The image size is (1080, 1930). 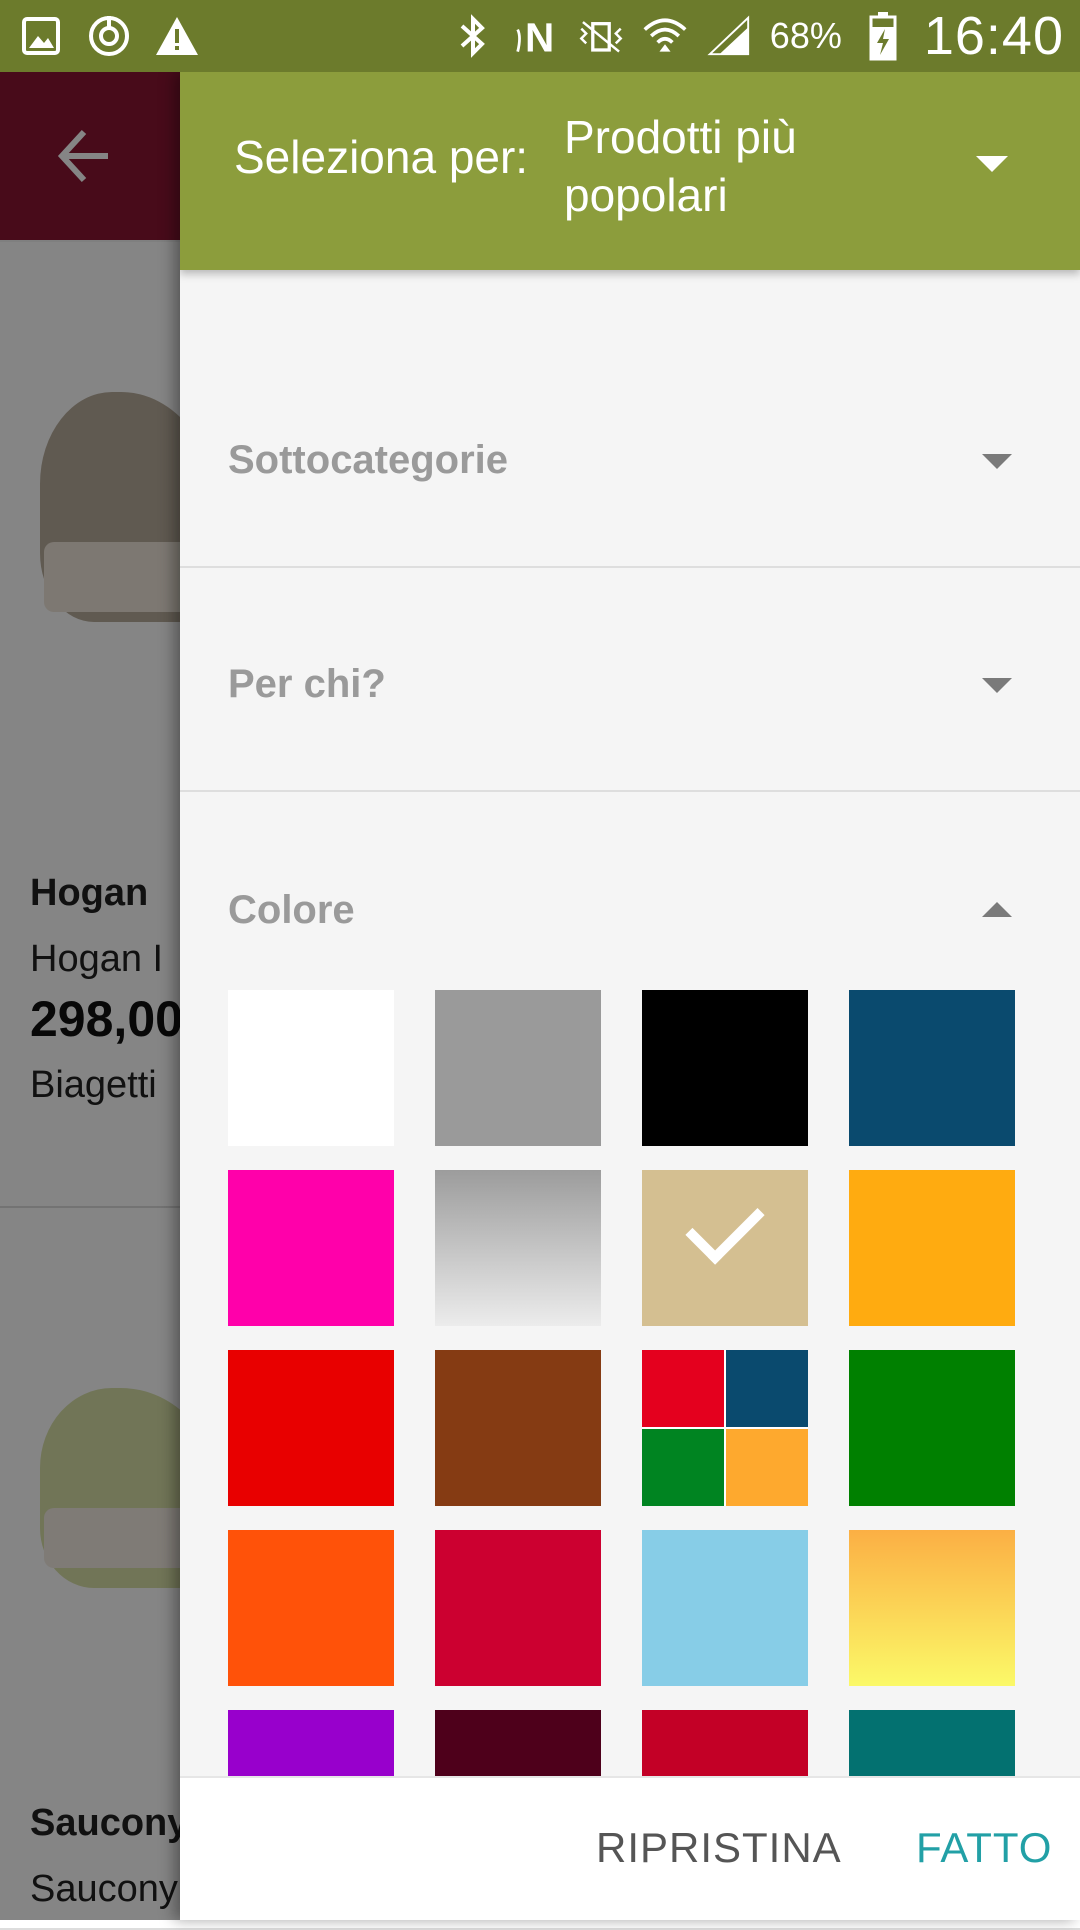 I want to click on section-title: Per chi?, so click(x=307, y=684).